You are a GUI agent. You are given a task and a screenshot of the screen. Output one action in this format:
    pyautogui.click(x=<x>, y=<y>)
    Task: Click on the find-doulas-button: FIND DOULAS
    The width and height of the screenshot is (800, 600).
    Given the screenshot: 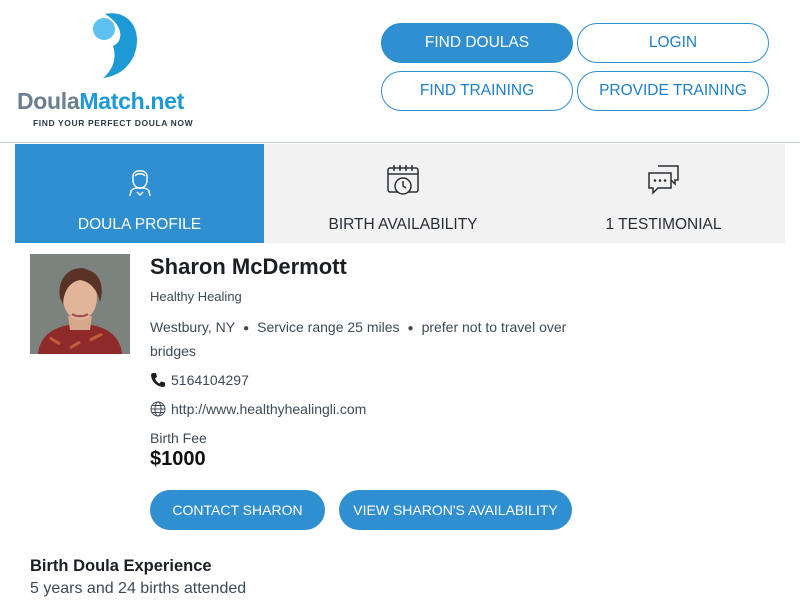 What is the action you would take?
    pyautogui.click(x=477, y=43)
    